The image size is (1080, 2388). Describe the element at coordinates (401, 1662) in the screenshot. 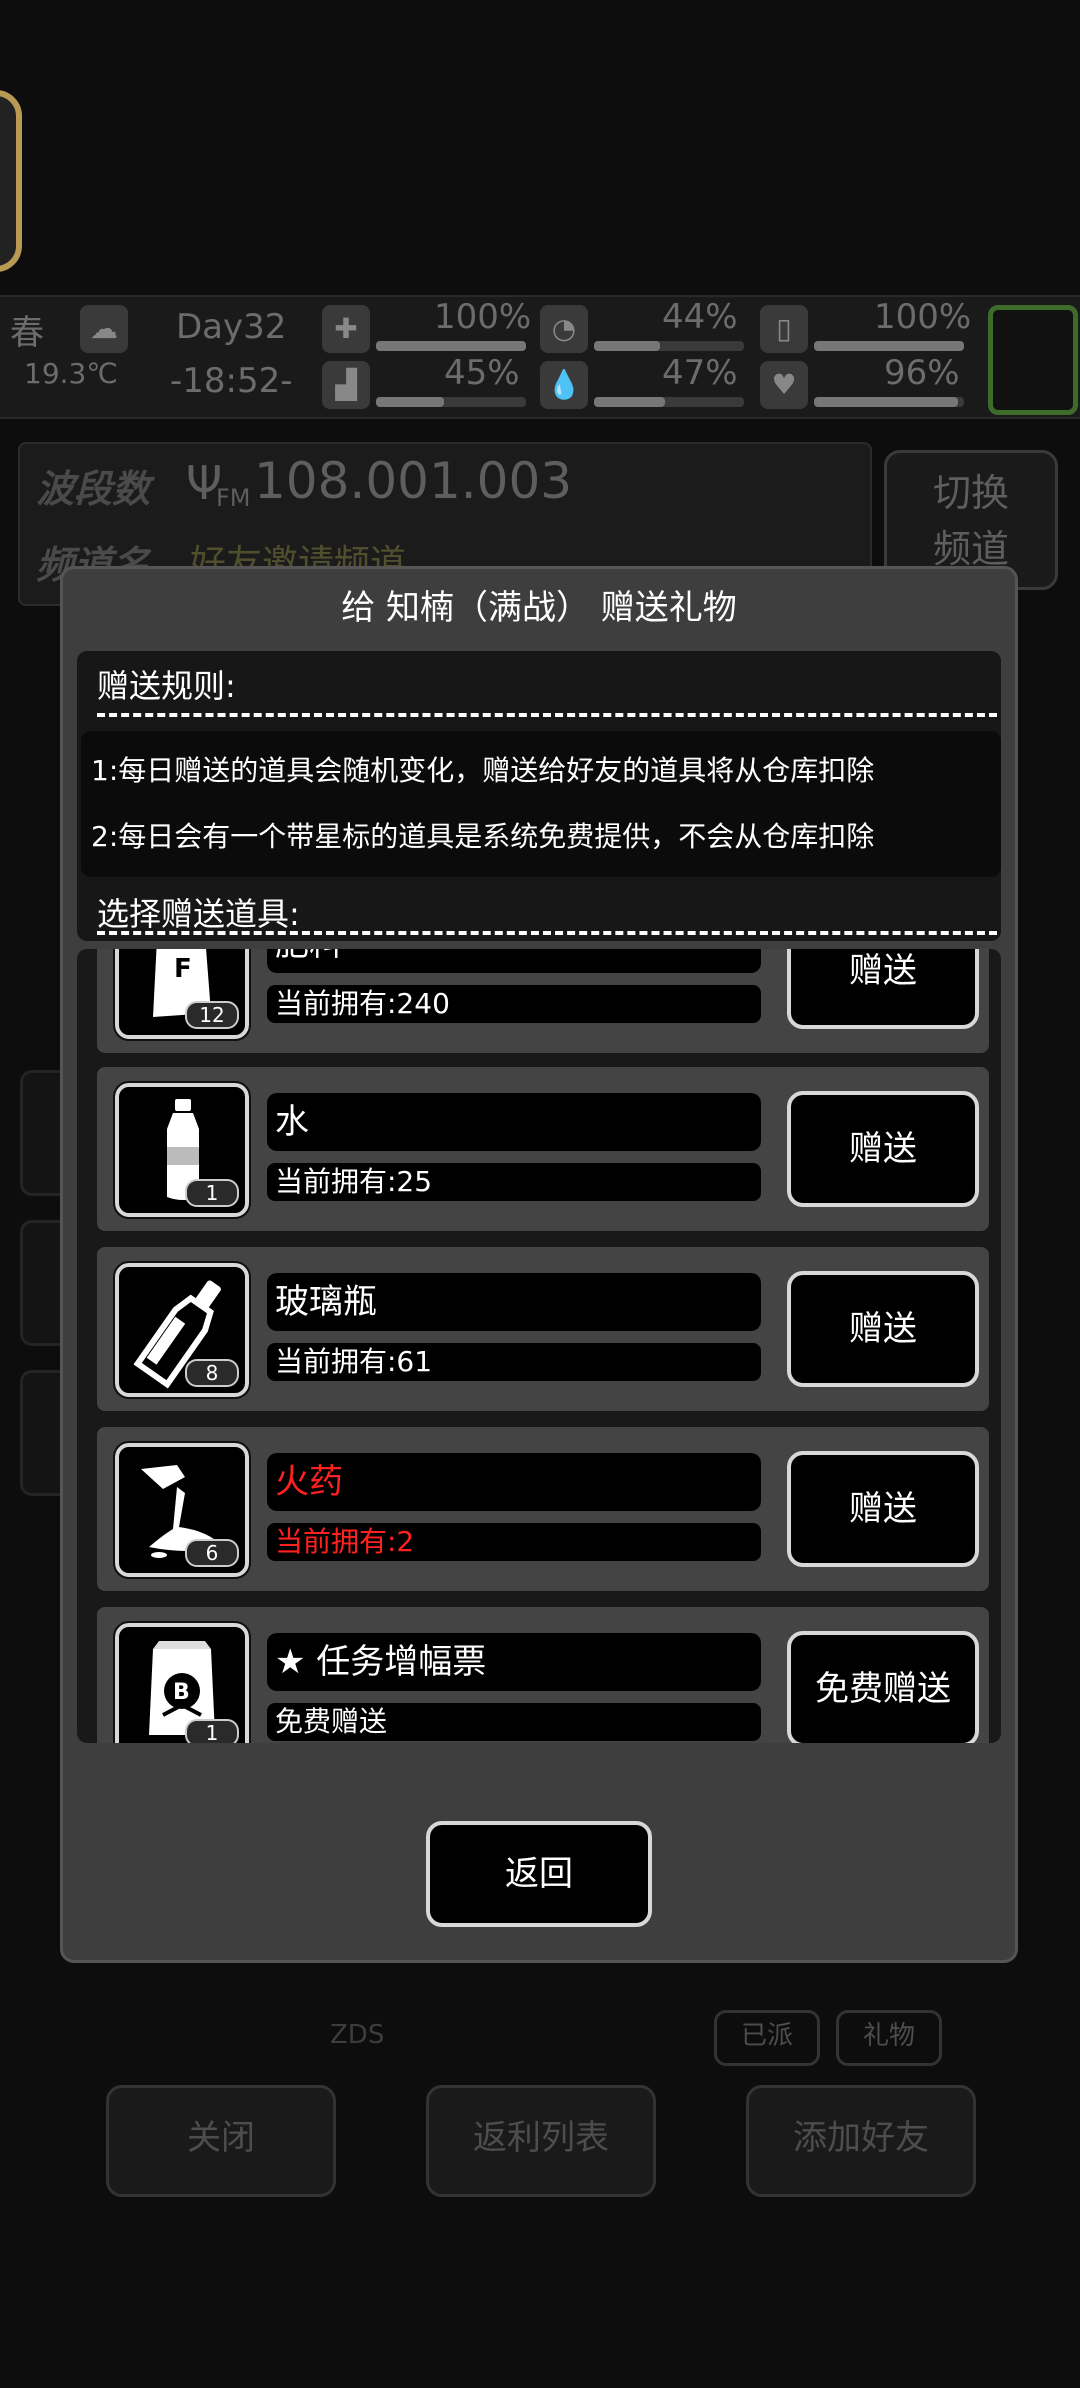

I see `item-name: 任务增幅票` at that location.